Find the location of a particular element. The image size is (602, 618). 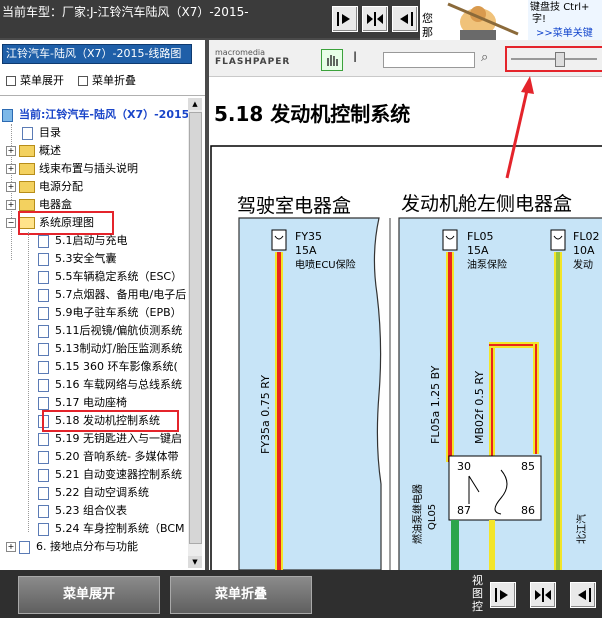

bottom-view-prev-button is located at coordinates (503, 595).